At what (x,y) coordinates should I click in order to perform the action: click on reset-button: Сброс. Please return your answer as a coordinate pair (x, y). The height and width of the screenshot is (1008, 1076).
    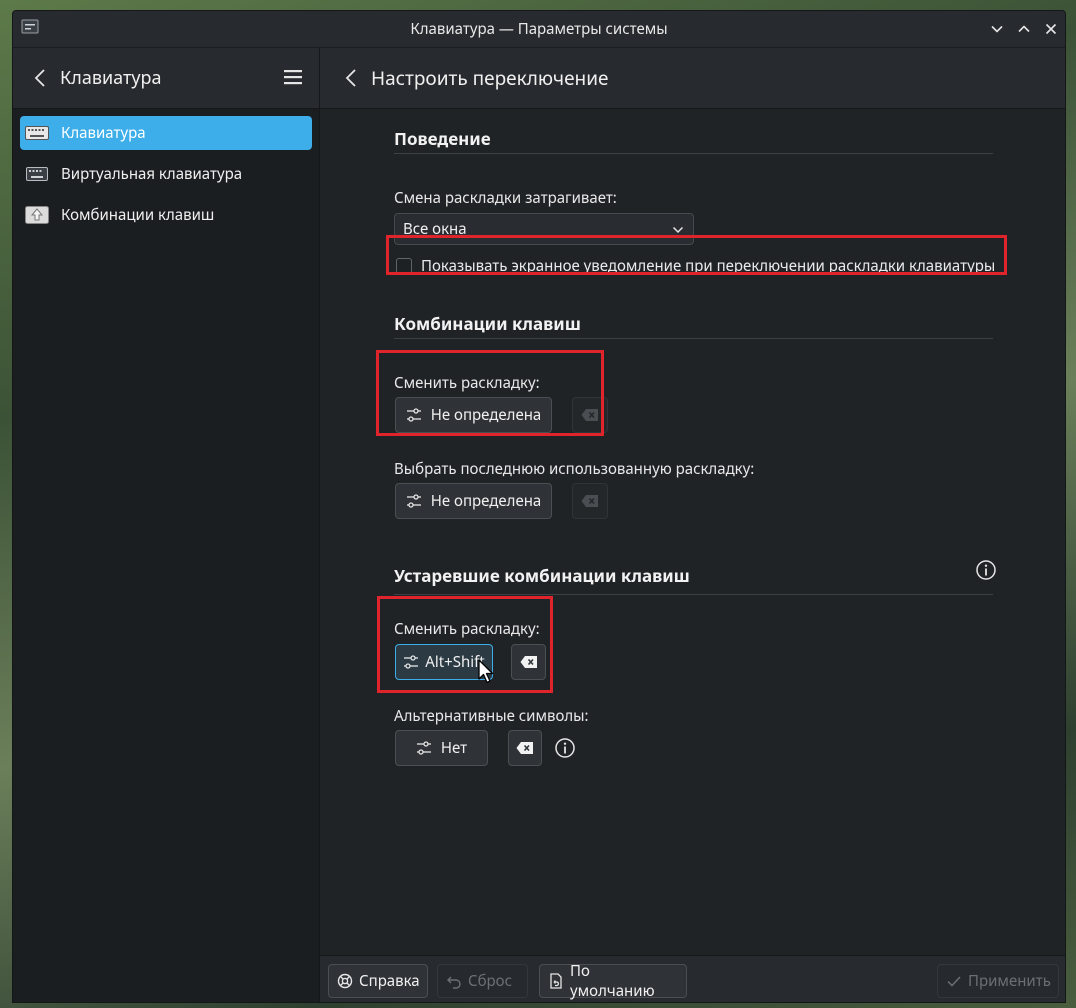
    Looking at the image, I should click on (482, 981).